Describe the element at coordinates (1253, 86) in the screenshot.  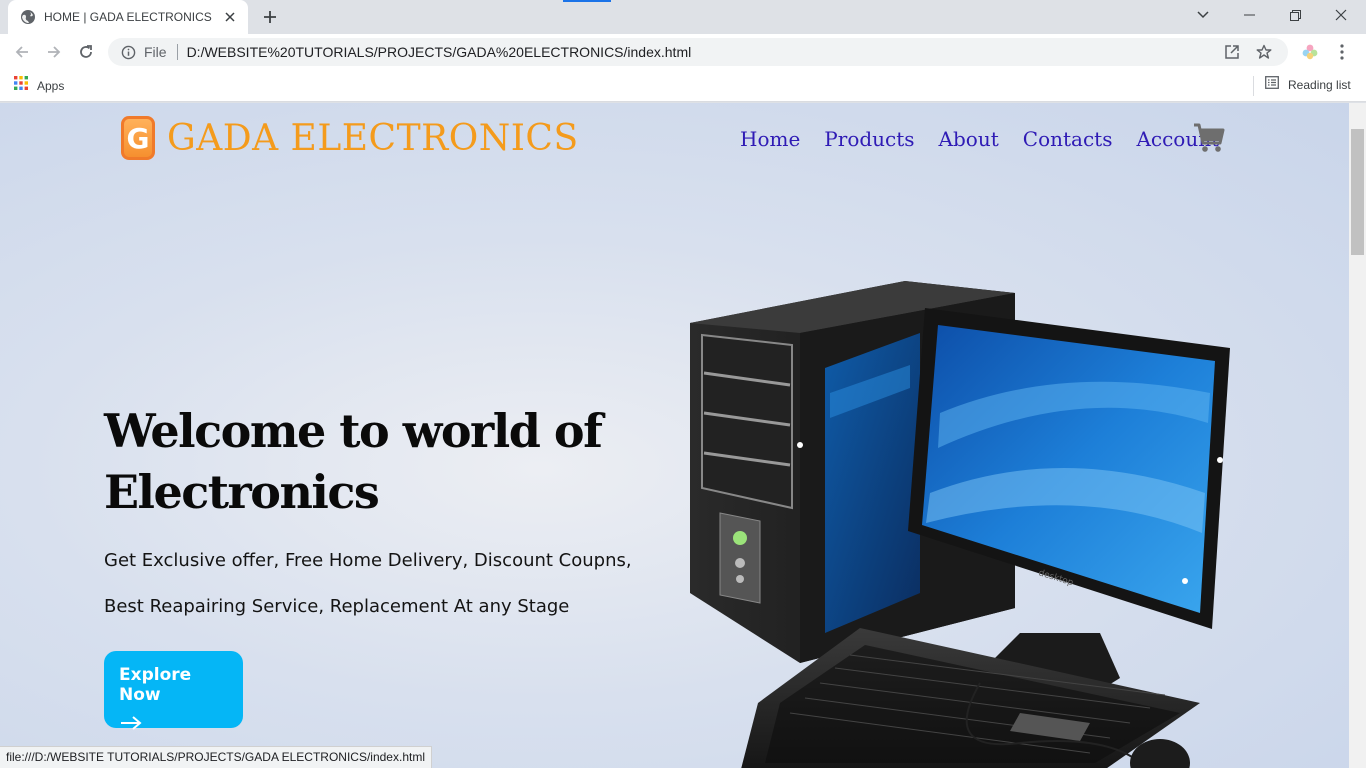
I see `bookmarks-divider` at that location.